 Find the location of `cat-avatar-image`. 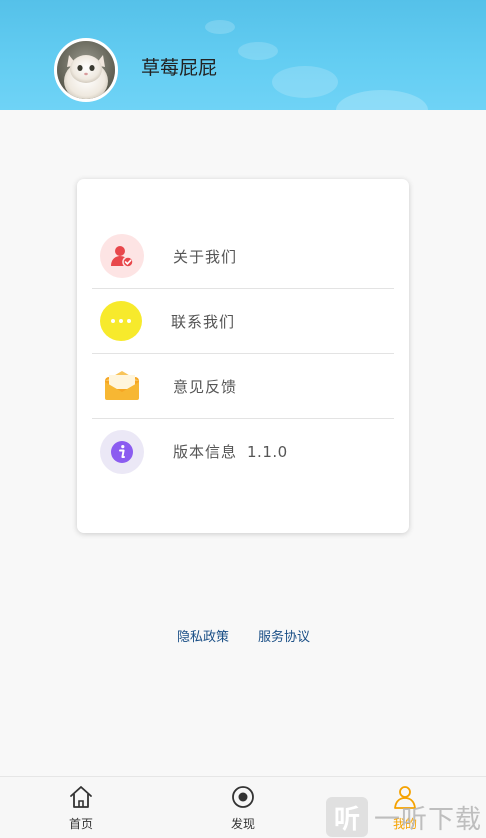

cat-avatar-image is located at coordinates (86, 70).